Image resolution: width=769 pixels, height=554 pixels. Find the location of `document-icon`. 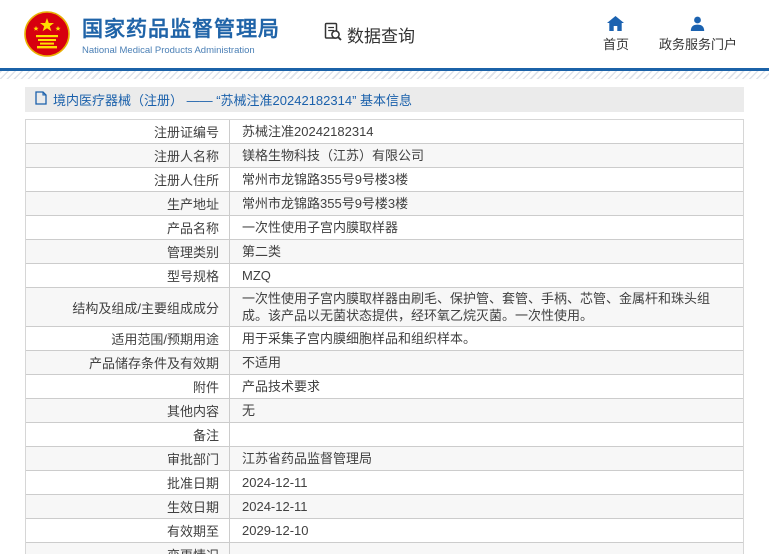

document-icon is located at coordinates (41, 99).